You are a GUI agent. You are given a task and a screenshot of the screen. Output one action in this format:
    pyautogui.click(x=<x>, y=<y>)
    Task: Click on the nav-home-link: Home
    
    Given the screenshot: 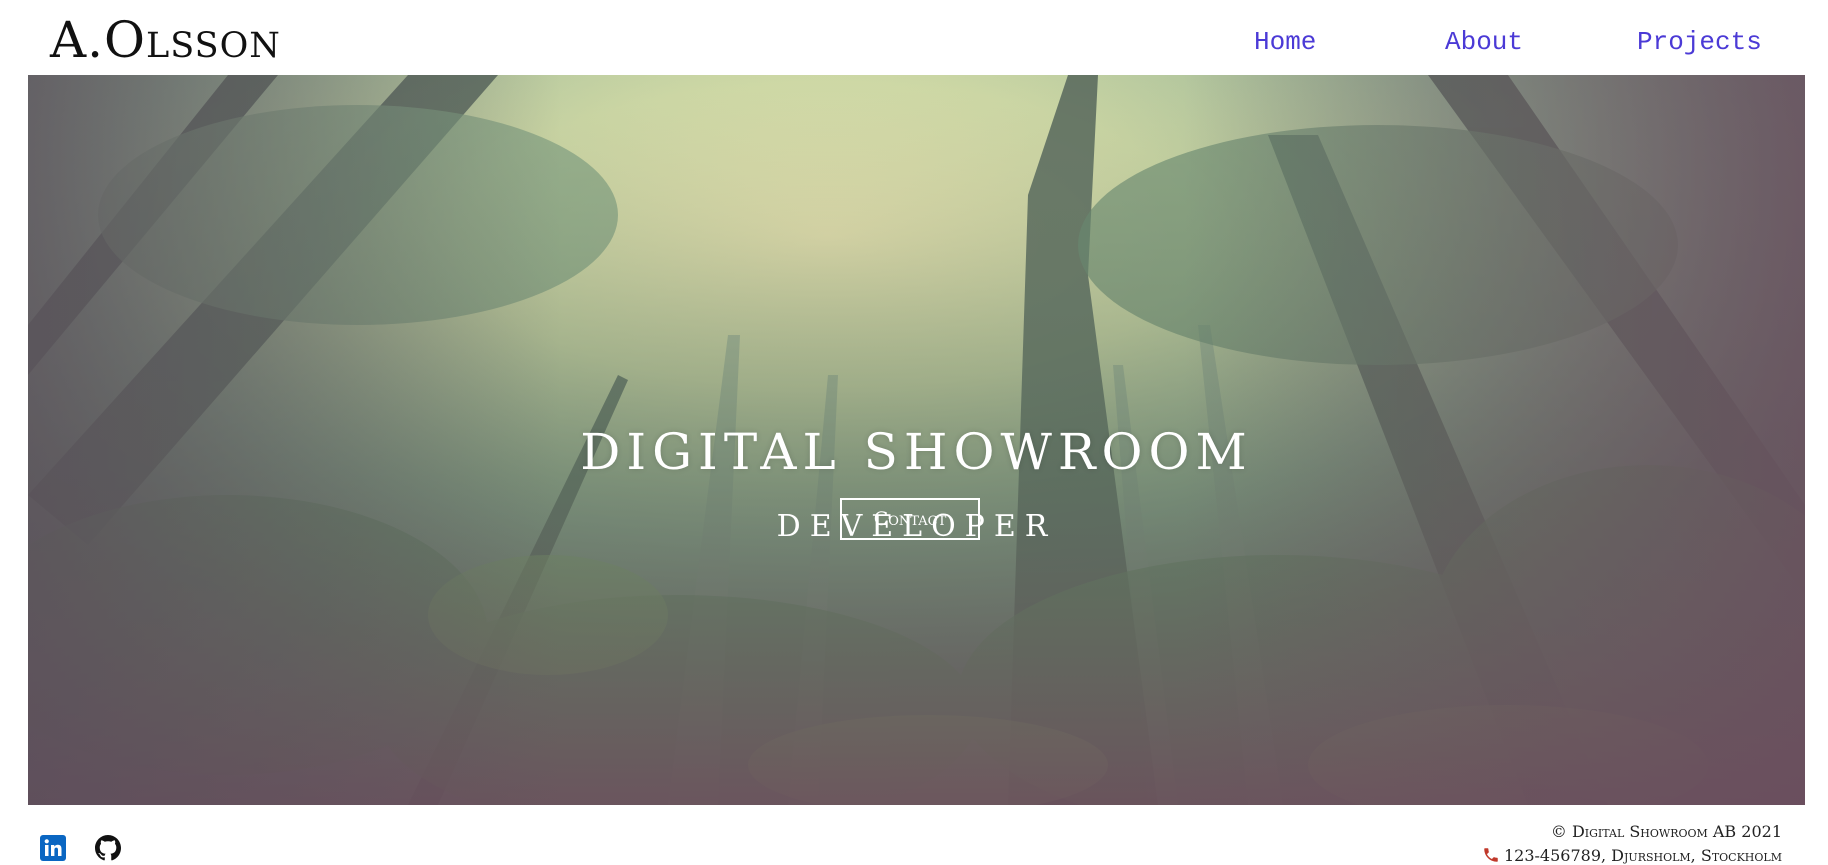 What is the action you would take?
    pyautogui.click(x=1285, y=42)
    